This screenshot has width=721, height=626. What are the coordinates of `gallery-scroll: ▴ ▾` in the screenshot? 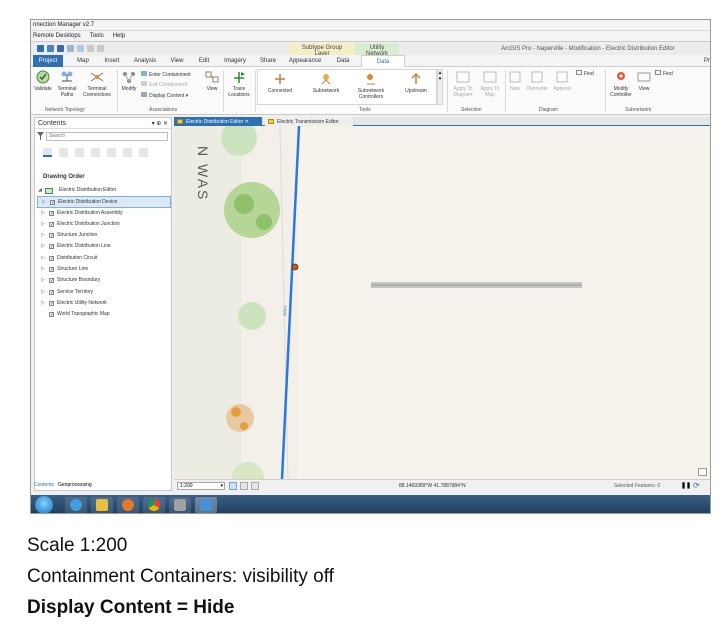 It's located at (440, 87).